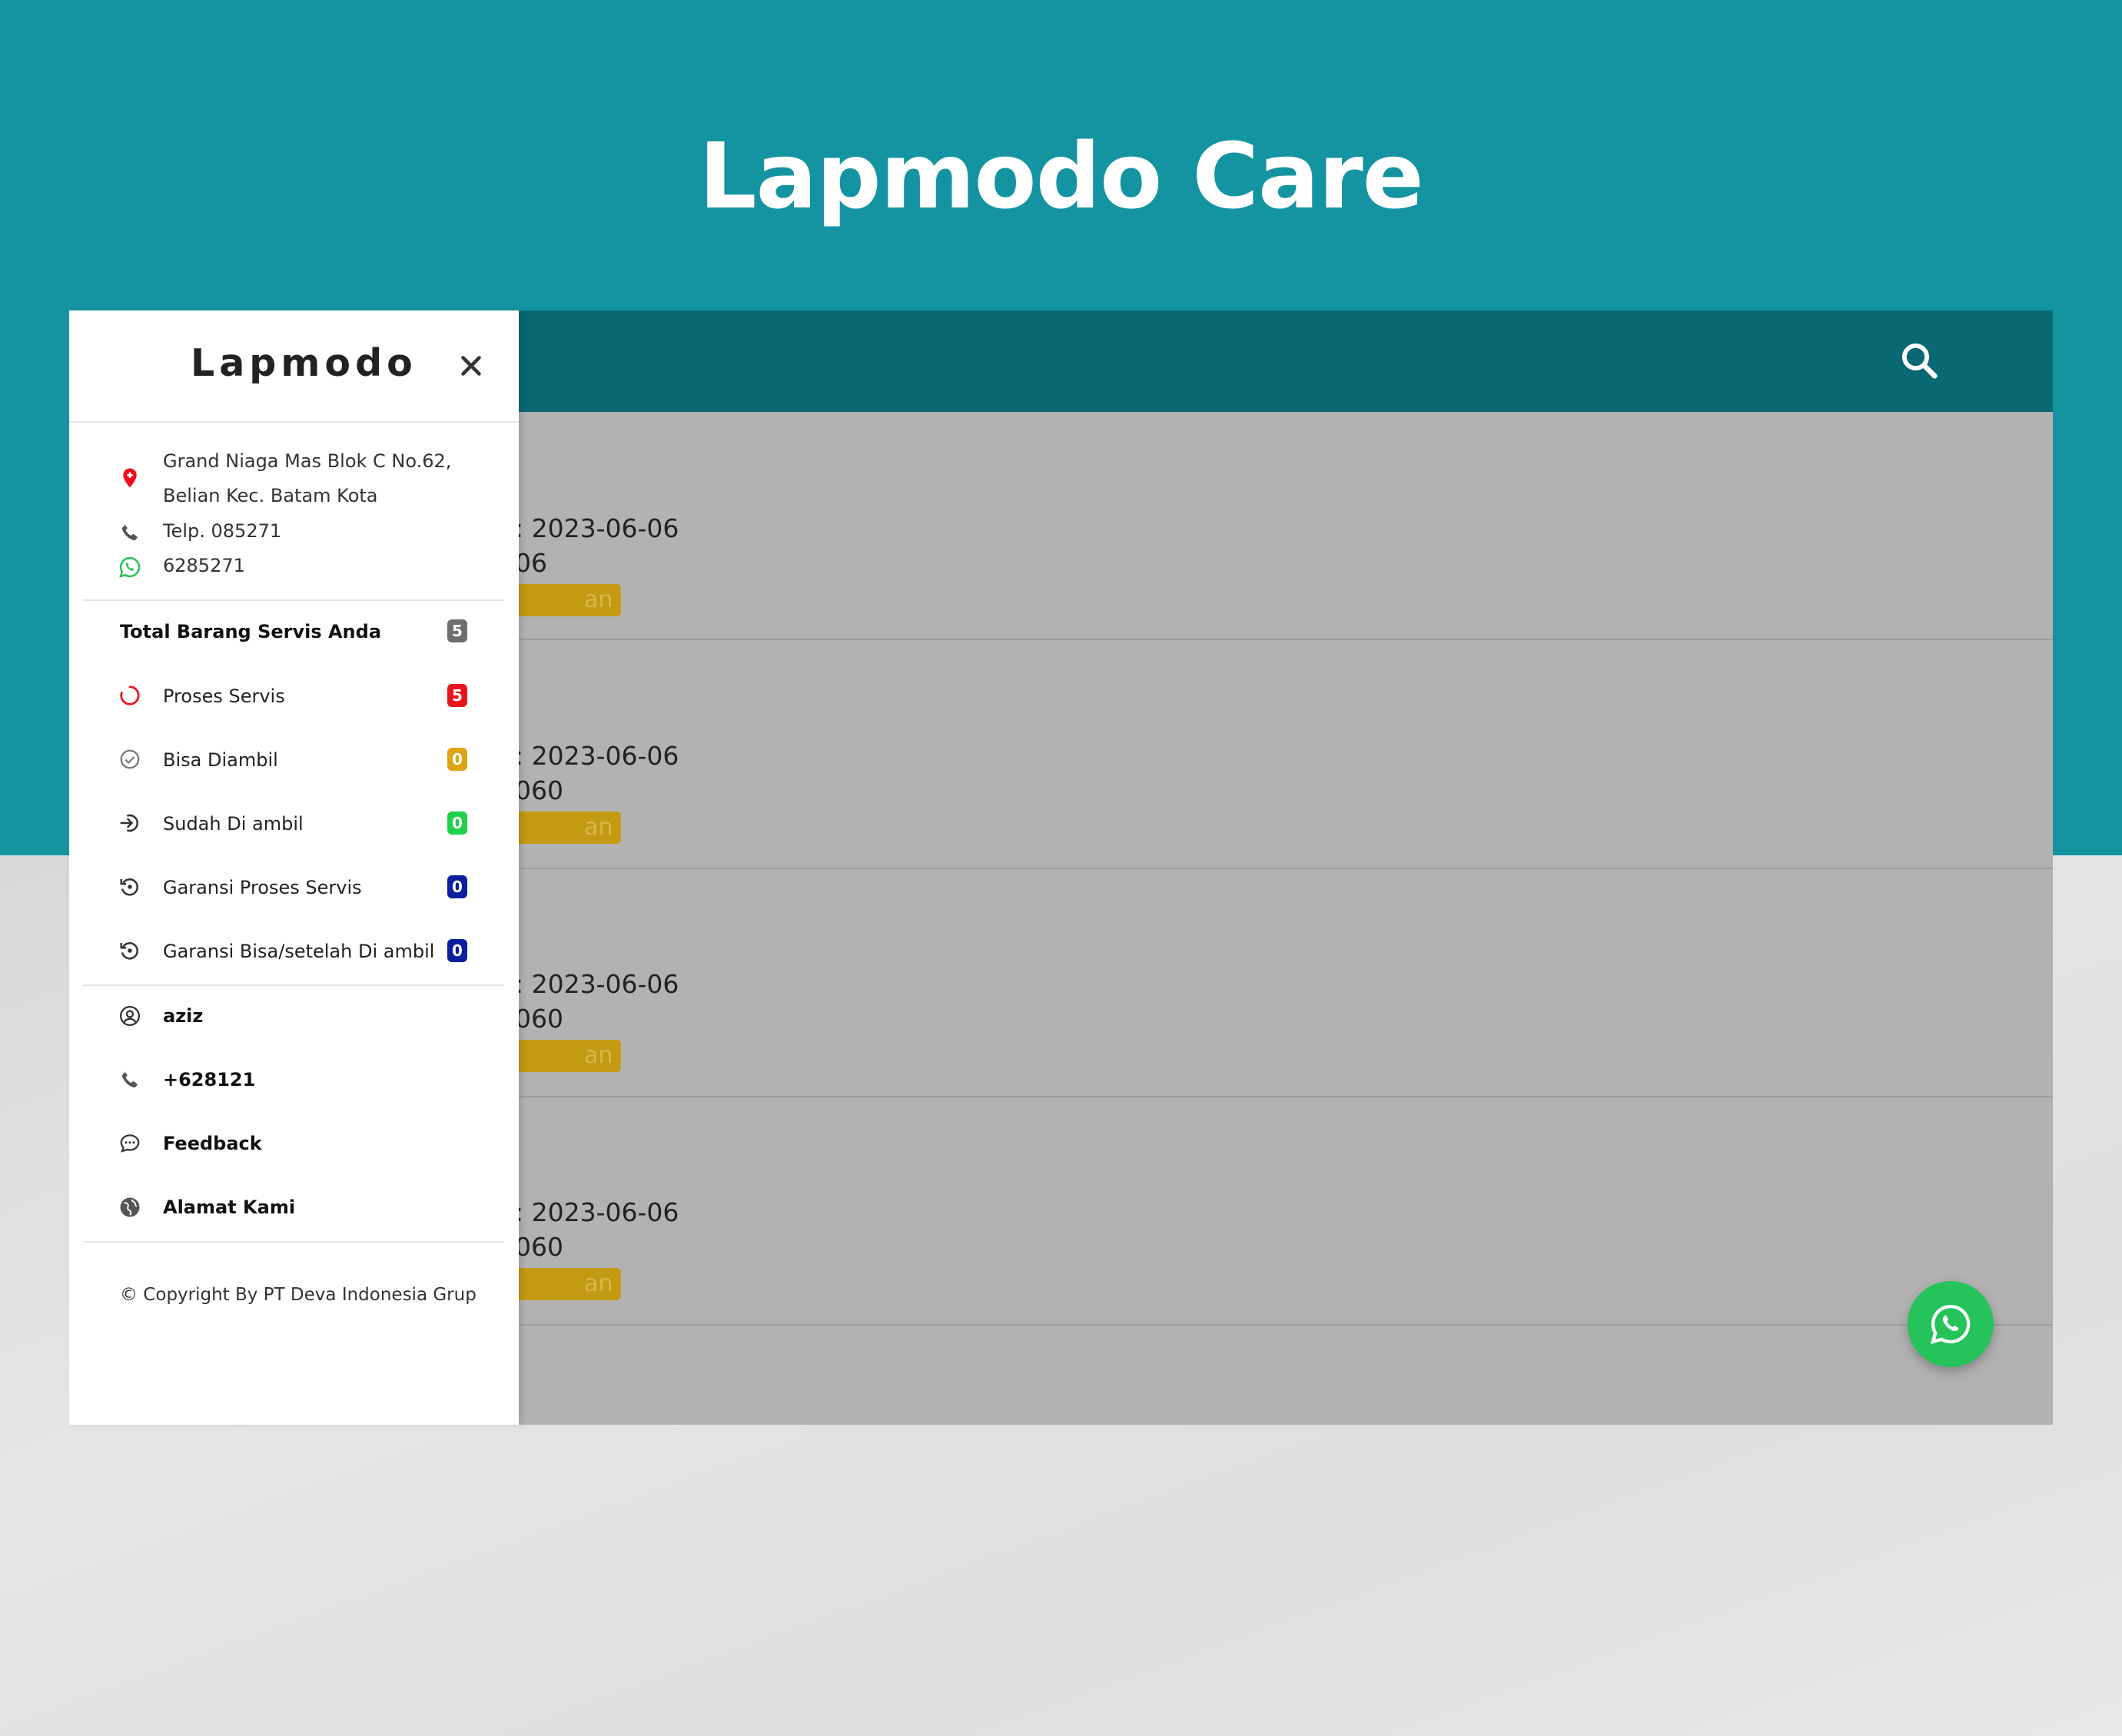  What do you see at coordinates (531, 563) in the screenshot?
I see `service-code: 06` at bounding box center [531, 563].